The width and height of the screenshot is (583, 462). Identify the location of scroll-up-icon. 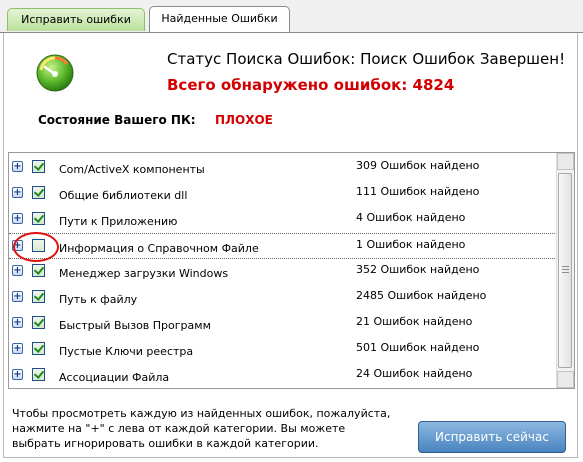
(565, 161).